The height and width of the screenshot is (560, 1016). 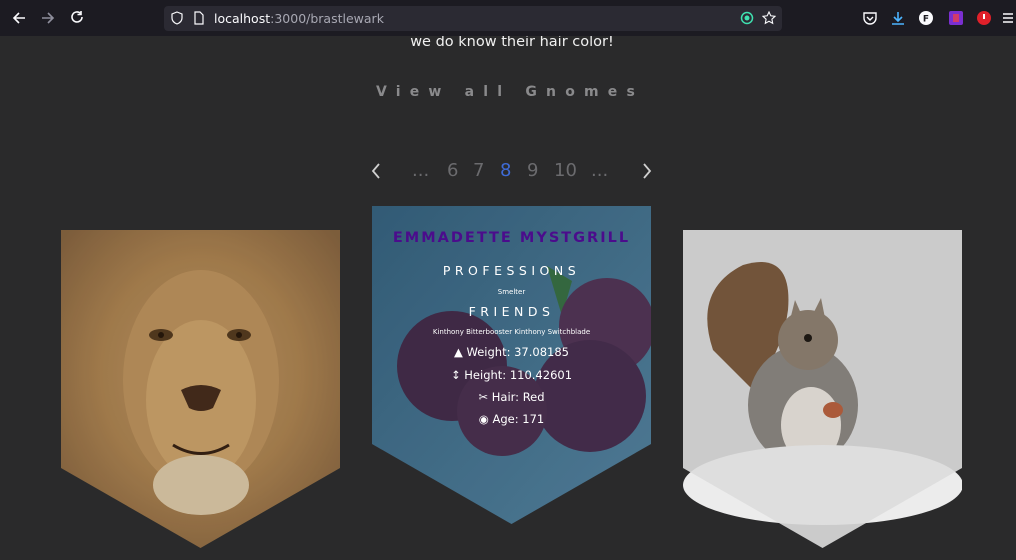 I want to click on weight-stat: ▲ Weight: 37.08185, so click(x=511, y=352).